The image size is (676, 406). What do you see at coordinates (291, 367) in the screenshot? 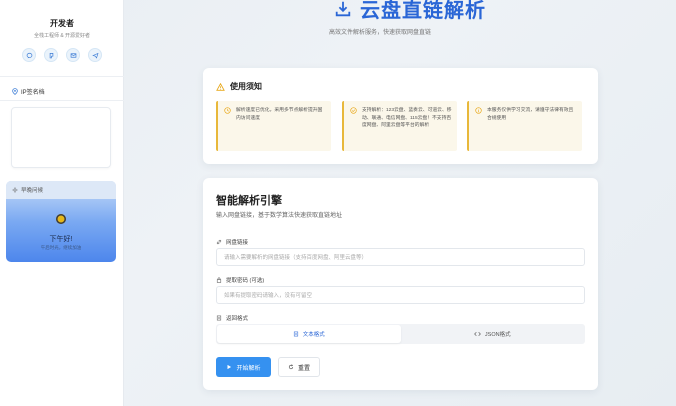
I see `refresh-icon` at bounding box center [291, 367].